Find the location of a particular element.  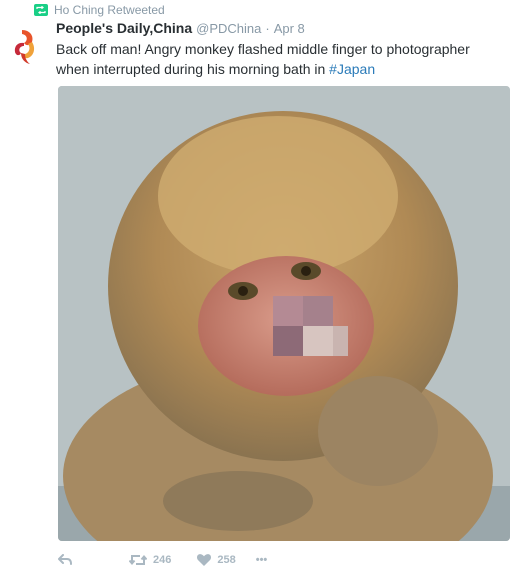

retweet-action-icon is located at coordinates (138, 560).